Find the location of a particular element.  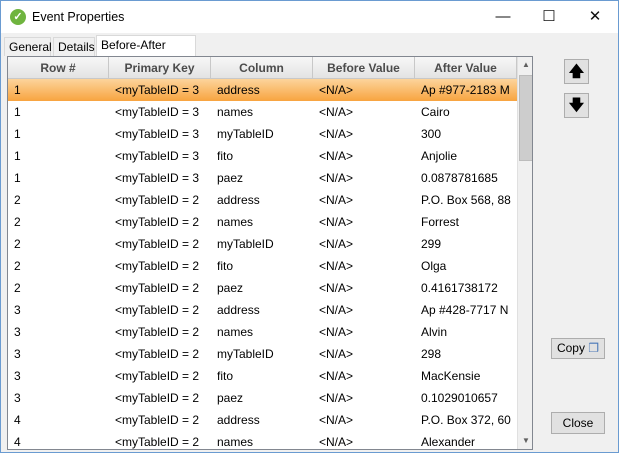

scrollbar-thumb is located at coordinates (525, 118).